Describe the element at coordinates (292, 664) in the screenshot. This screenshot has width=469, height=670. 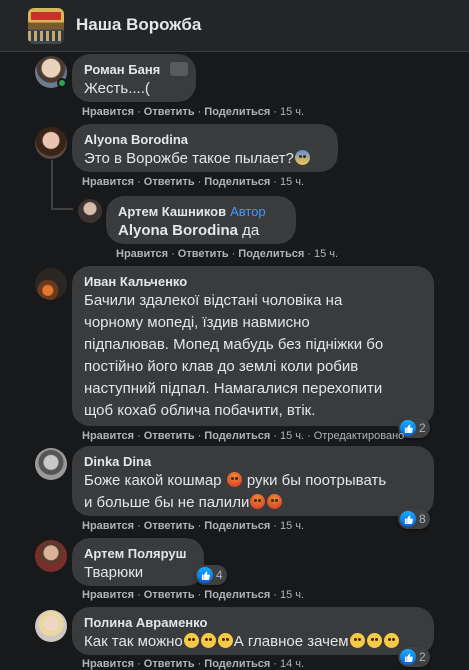
I see `timestamp: 14 ч.` at that location.